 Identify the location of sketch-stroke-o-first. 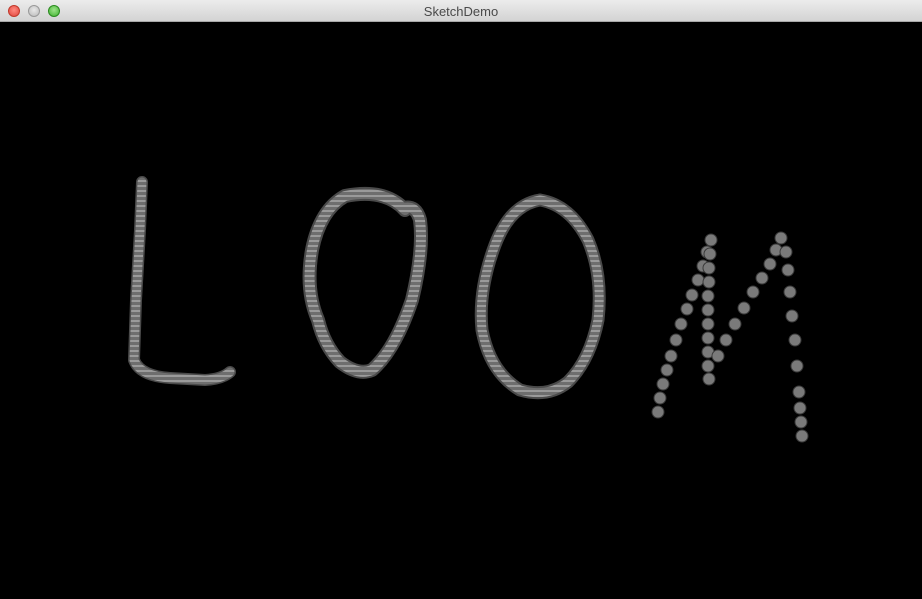
(365, 282).